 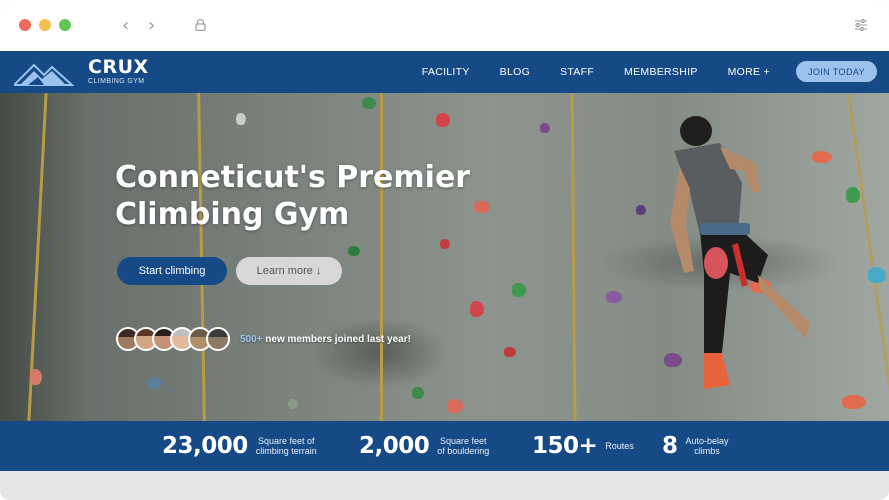 I want to click on learn-more-button: Learn more ↓, so click(x=289, y=271).